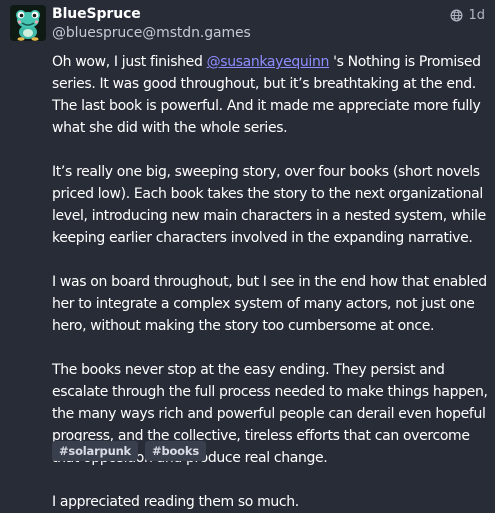 The height and width of the screenshot is (513, 495). I want to click on display-name: BlueSpruce, so click(96, 14).